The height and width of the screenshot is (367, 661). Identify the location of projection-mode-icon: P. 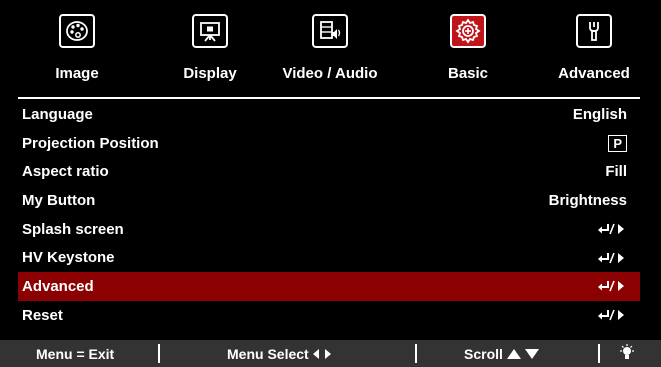
(617, 143).